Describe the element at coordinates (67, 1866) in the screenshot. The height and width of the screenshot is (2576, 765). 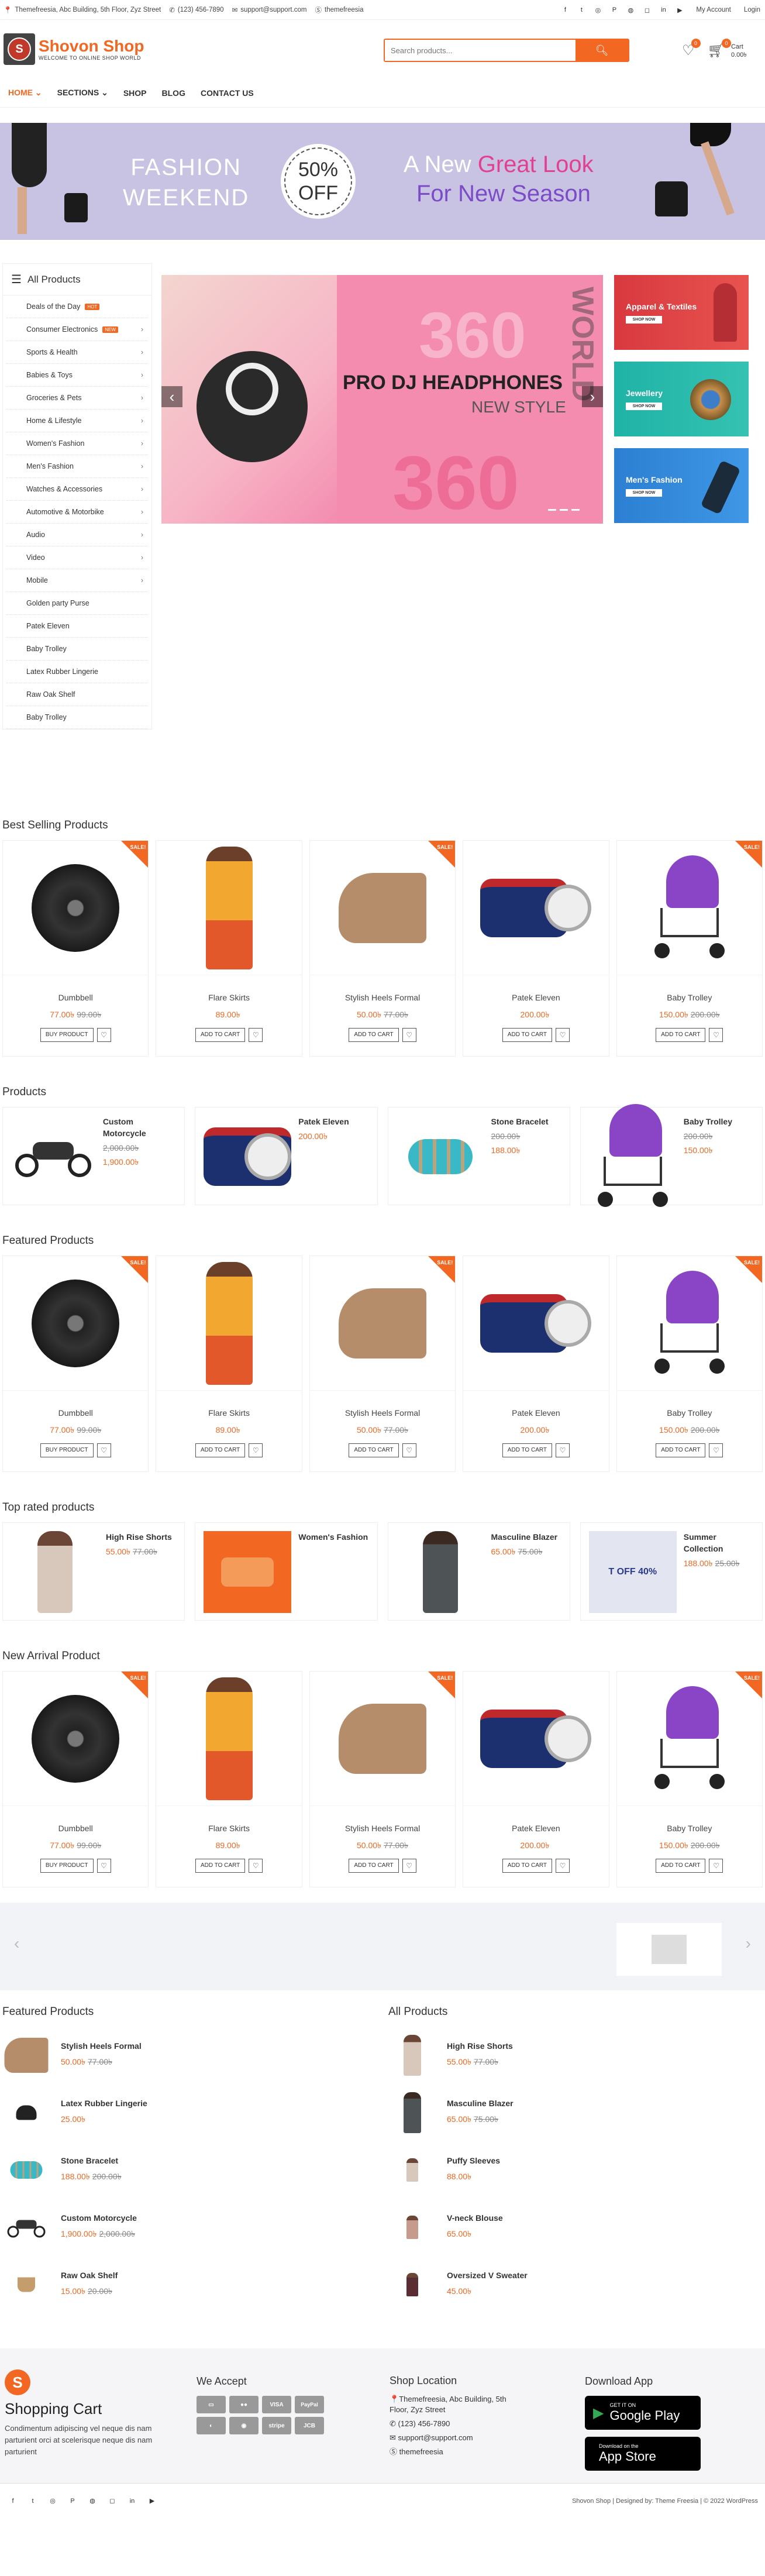
I see `add-to-cart-button: BUY PRODUCT` at that location.